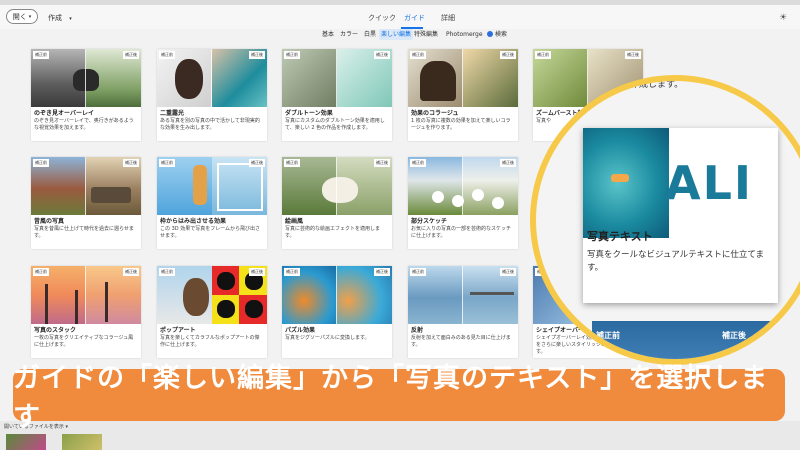 This screenshot has height=450, width=800. What do you see at coordinates (210, 341) in the screenshot?
I see `card-description: 写真を楽しくてカラフルなポップアートの傑作に仕上げます。` at bounding box center [210, 341].